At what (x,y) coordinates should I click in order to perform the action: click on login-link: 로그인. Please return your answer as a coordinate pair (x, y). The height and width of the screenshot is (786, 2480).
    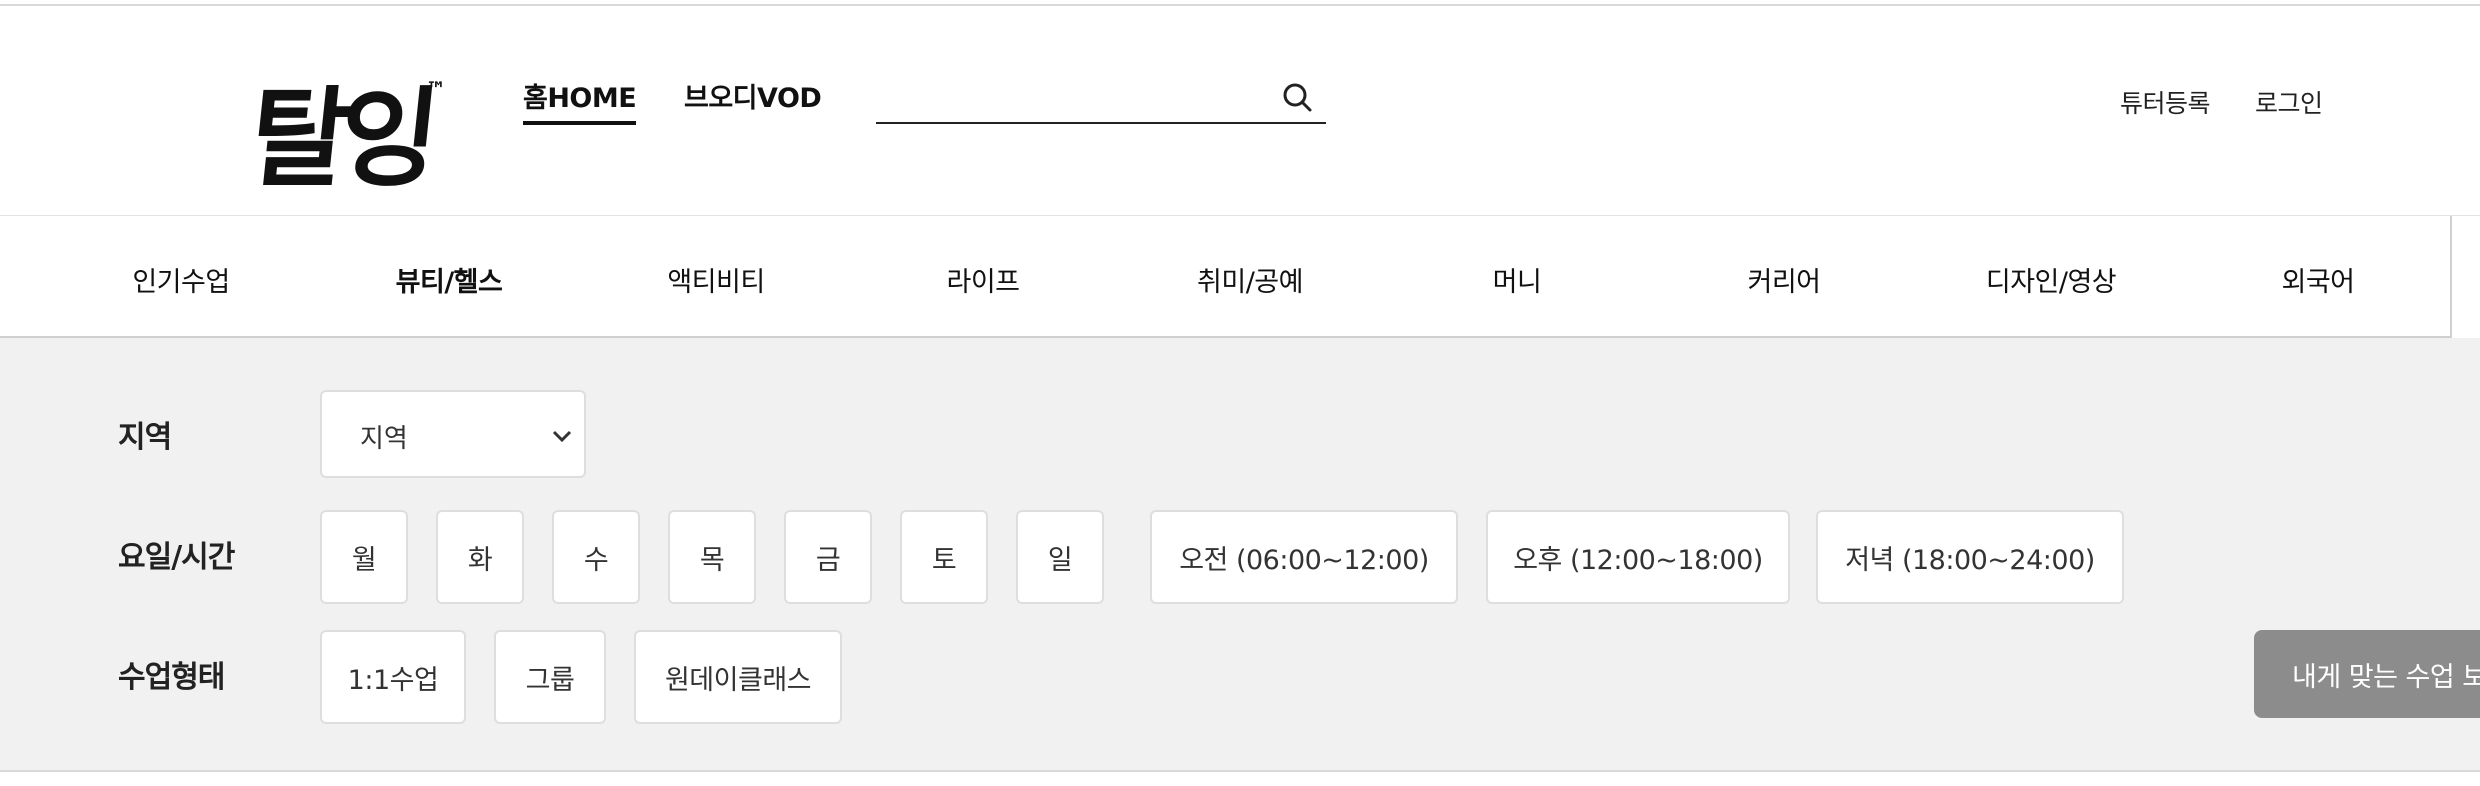
    Looking at the image, I should click on (2289, 102).